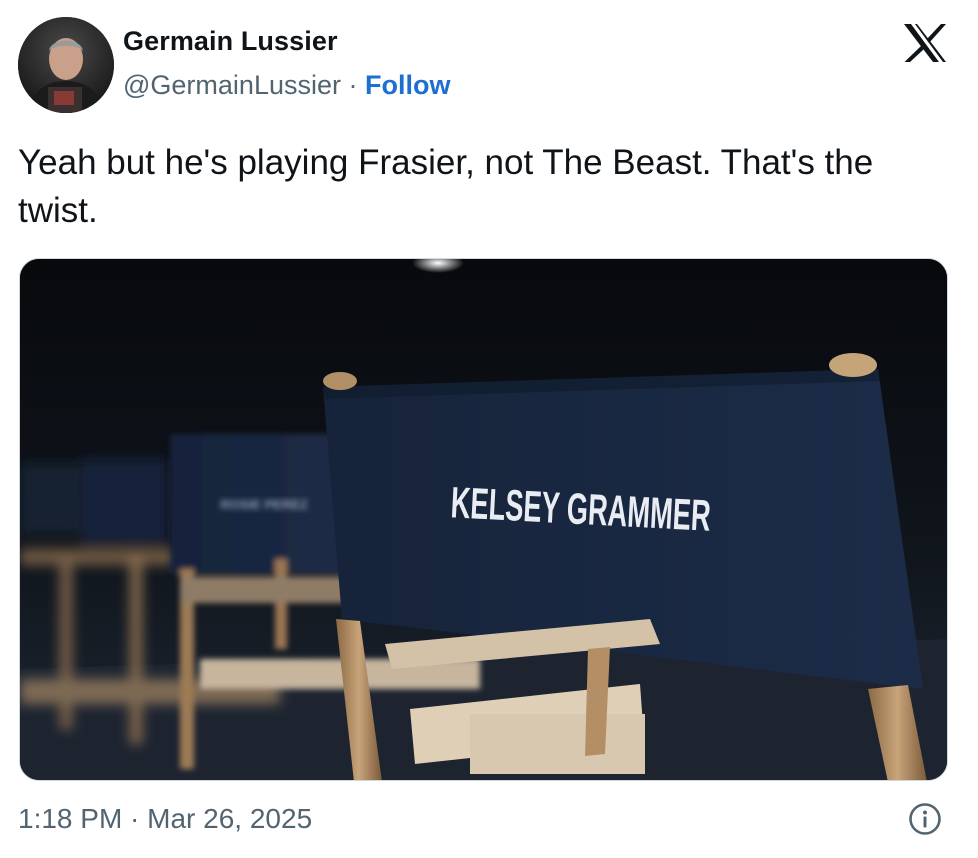 This screenshot has width=978, height=858. Describe the element at coordinates (925, 43) in the screenshot. I see `x-logo-icon` at that location.